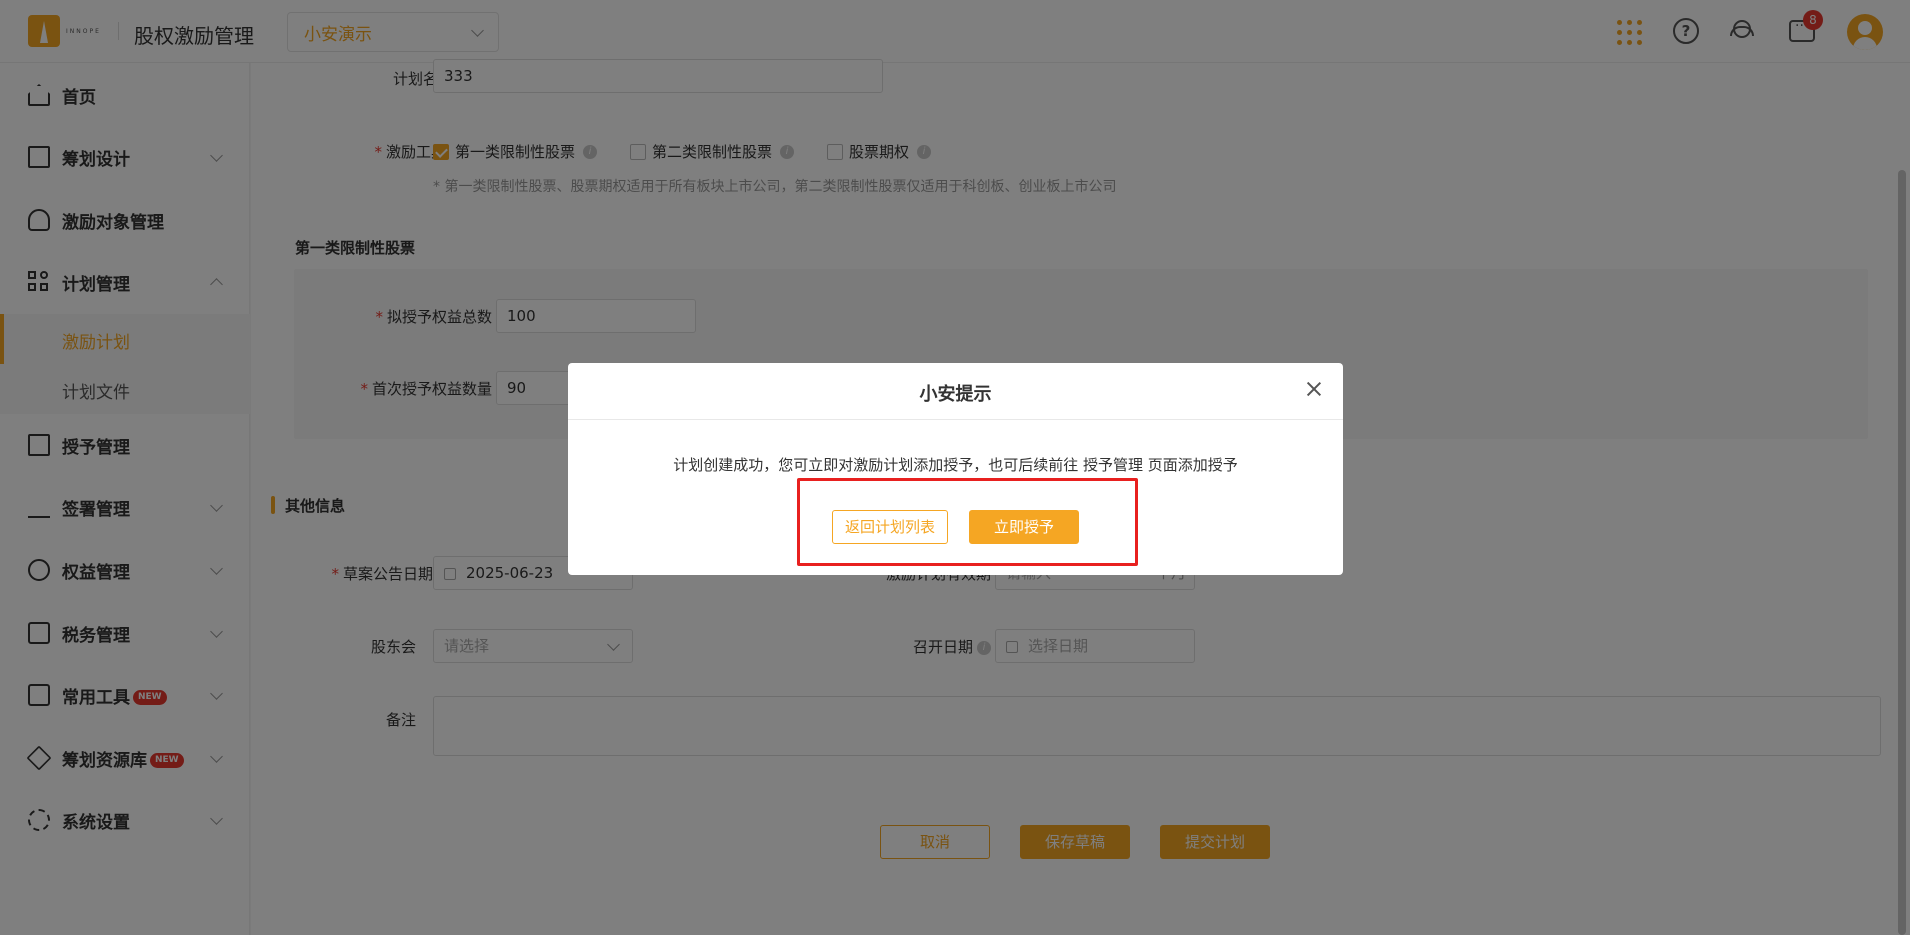 Image resolution: width=1910 pixels, height=950 pixels. I want to click on close-icon, so click(1314, 389).